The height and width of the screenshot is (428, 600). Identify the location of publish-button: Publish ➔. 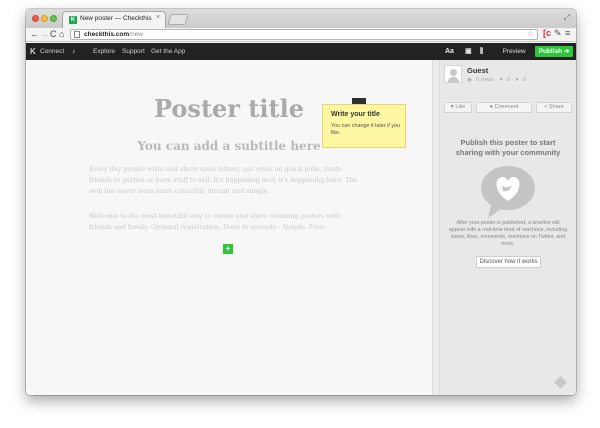
(554, 51).